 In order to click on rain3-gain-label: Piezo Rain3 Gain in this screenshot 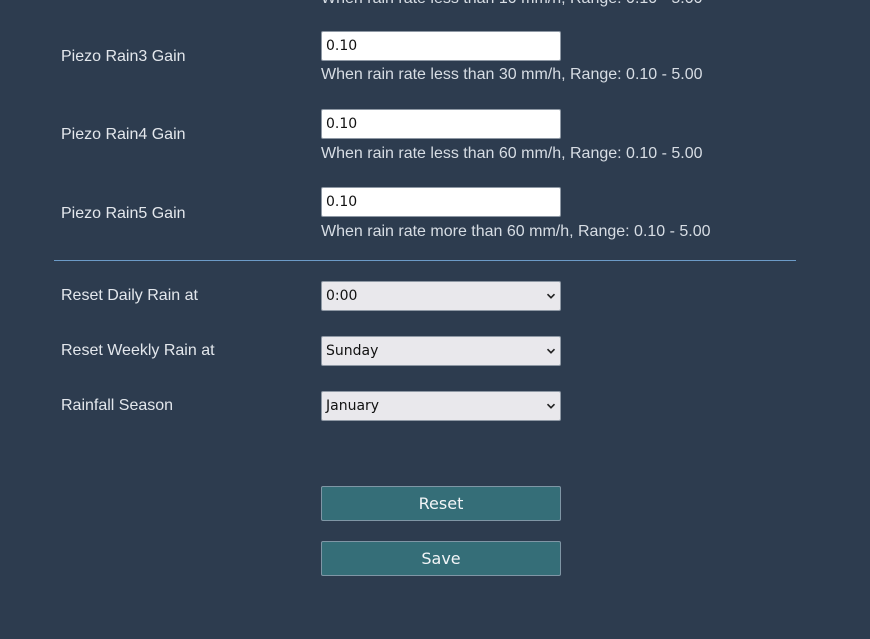, I will do `click(123, 56)`.